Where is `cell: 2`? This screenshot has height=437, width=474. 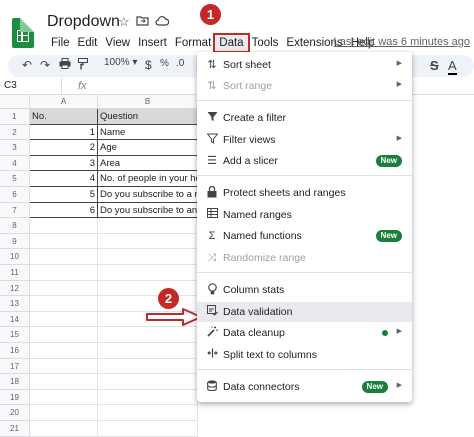
cell: 2 is located at coordinates (64, 148).